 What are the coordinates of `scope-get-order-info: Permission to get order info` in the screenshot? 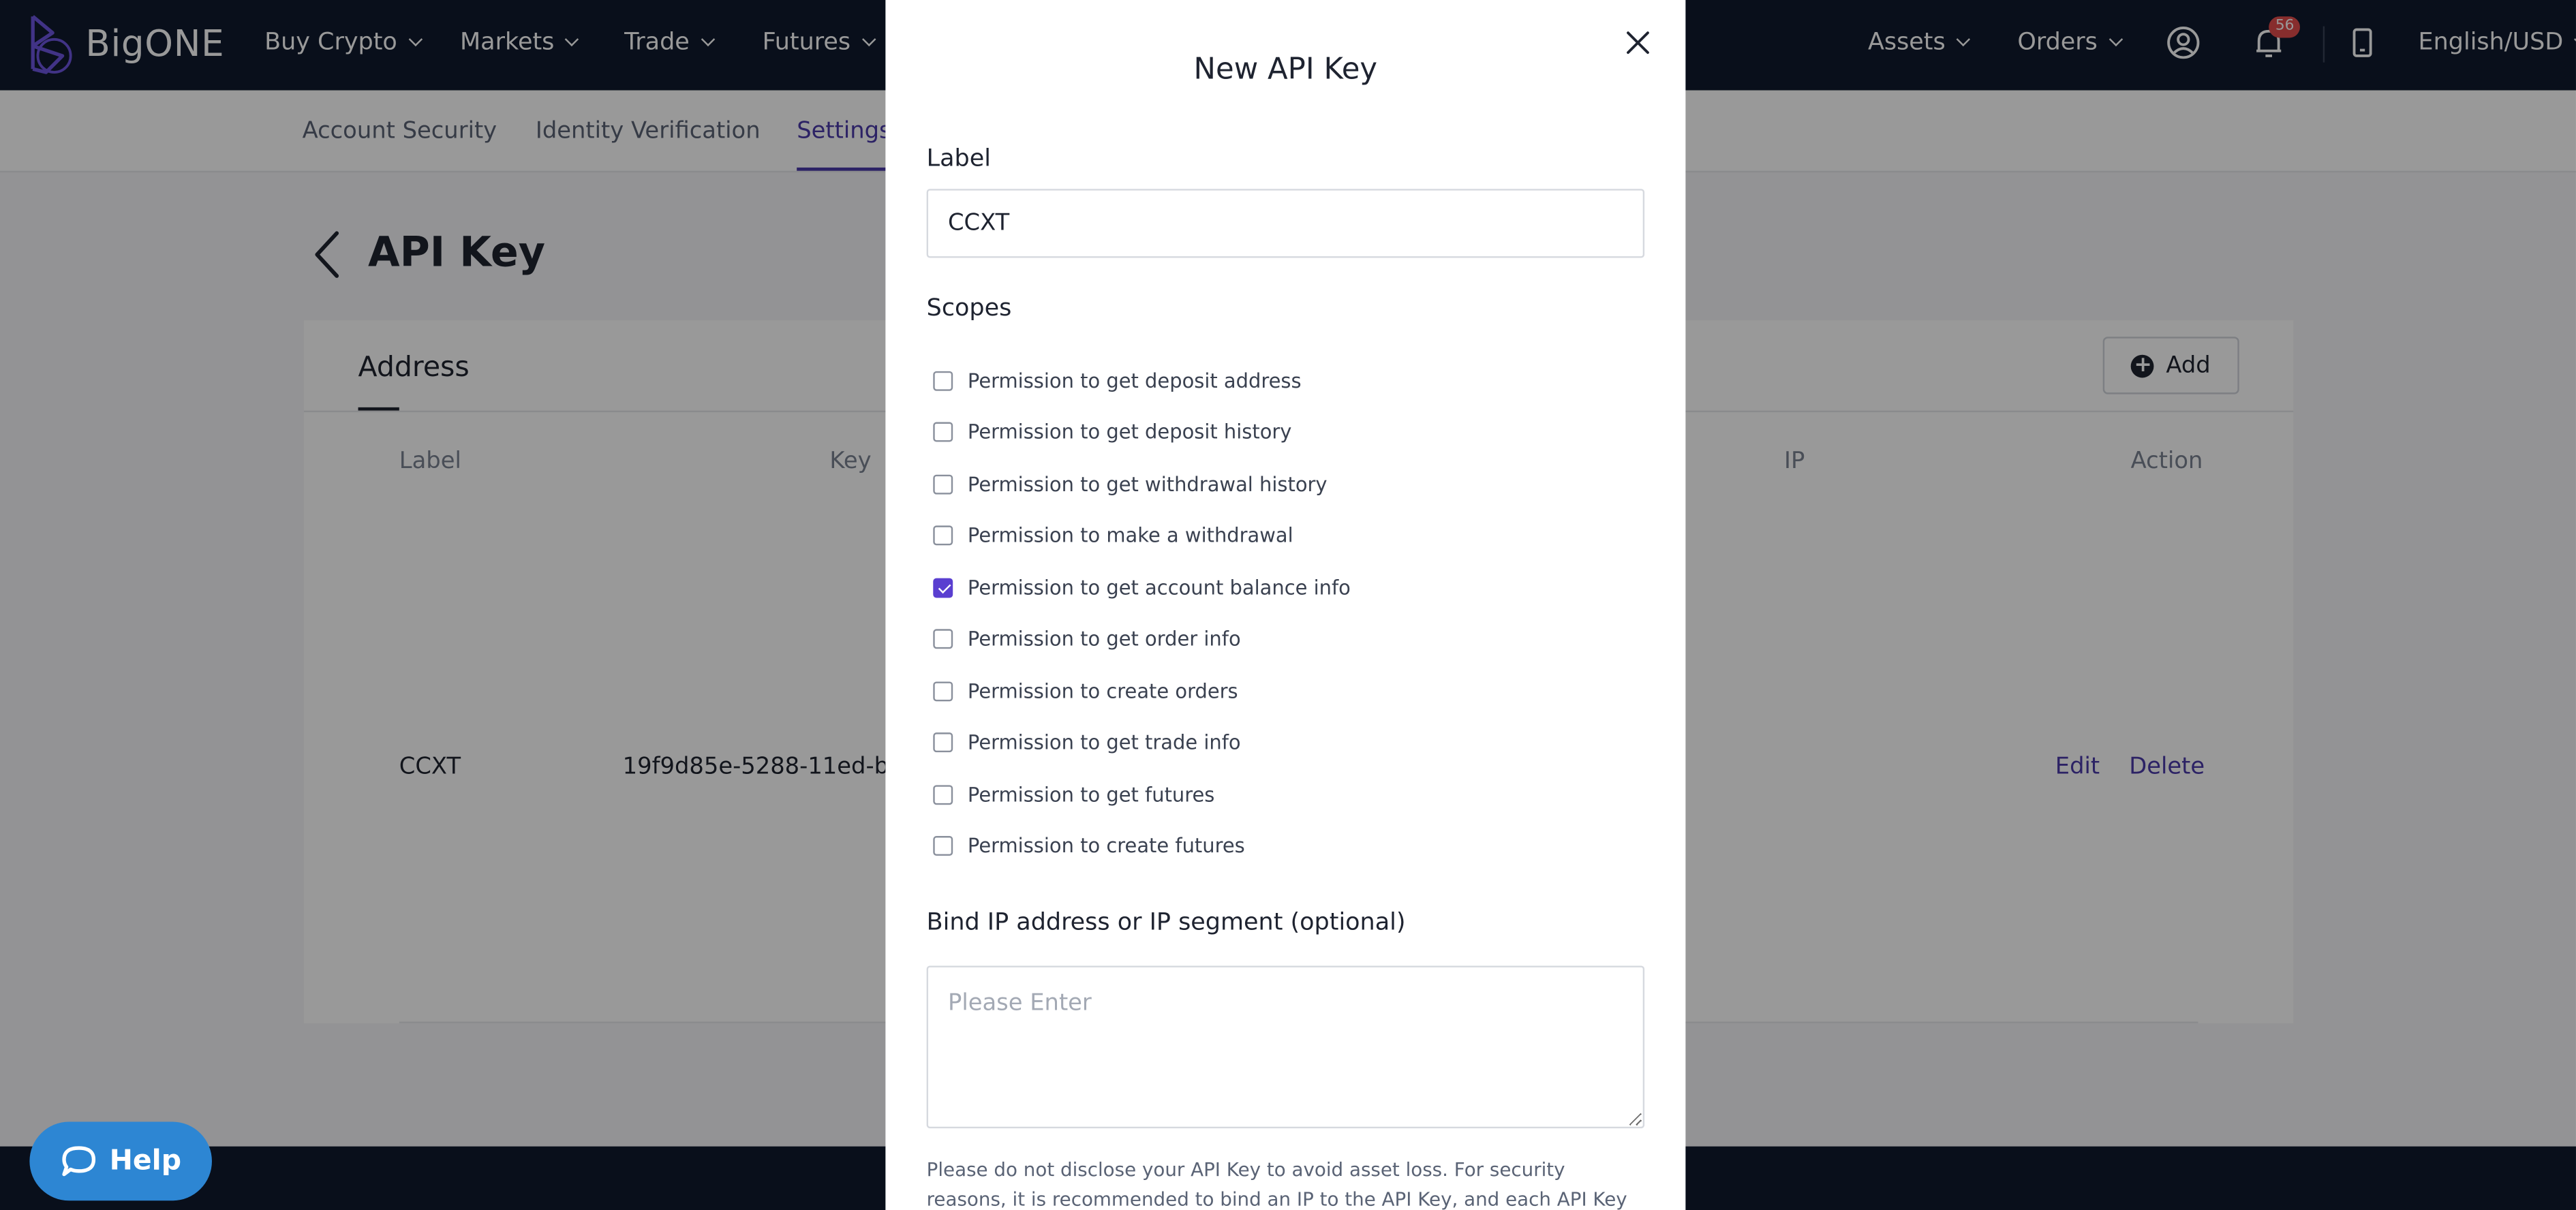 It's located at (1087, 639).